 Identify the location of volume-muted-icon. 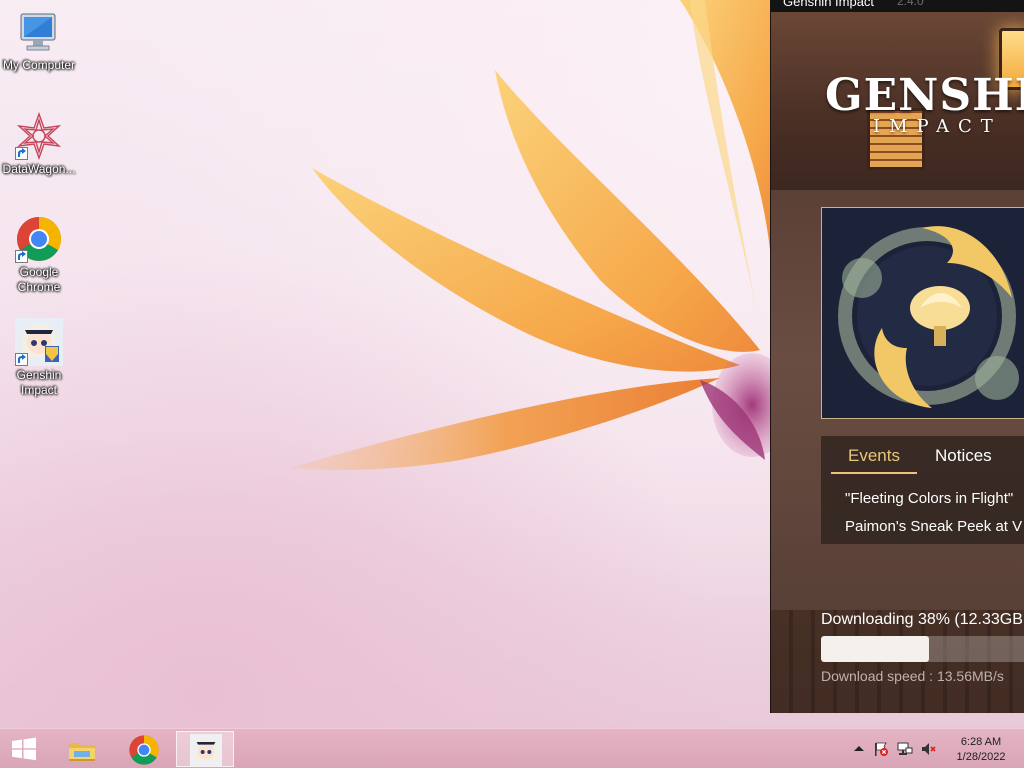
(929, 749).